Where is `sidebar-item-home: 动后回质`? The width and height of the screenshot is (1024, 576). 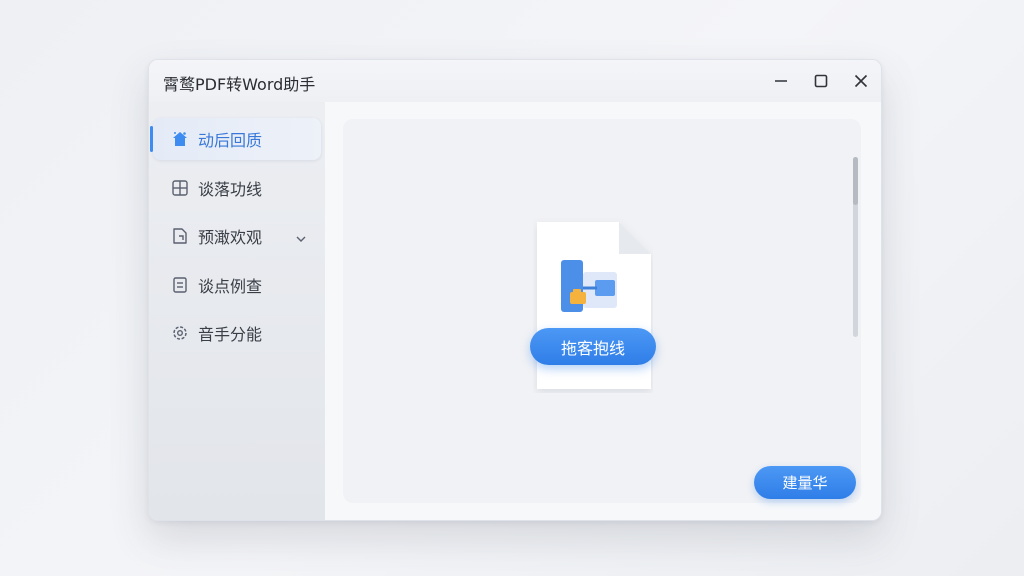 sidebar-item-home: 动后回质 is located at coordinates (235, 139).